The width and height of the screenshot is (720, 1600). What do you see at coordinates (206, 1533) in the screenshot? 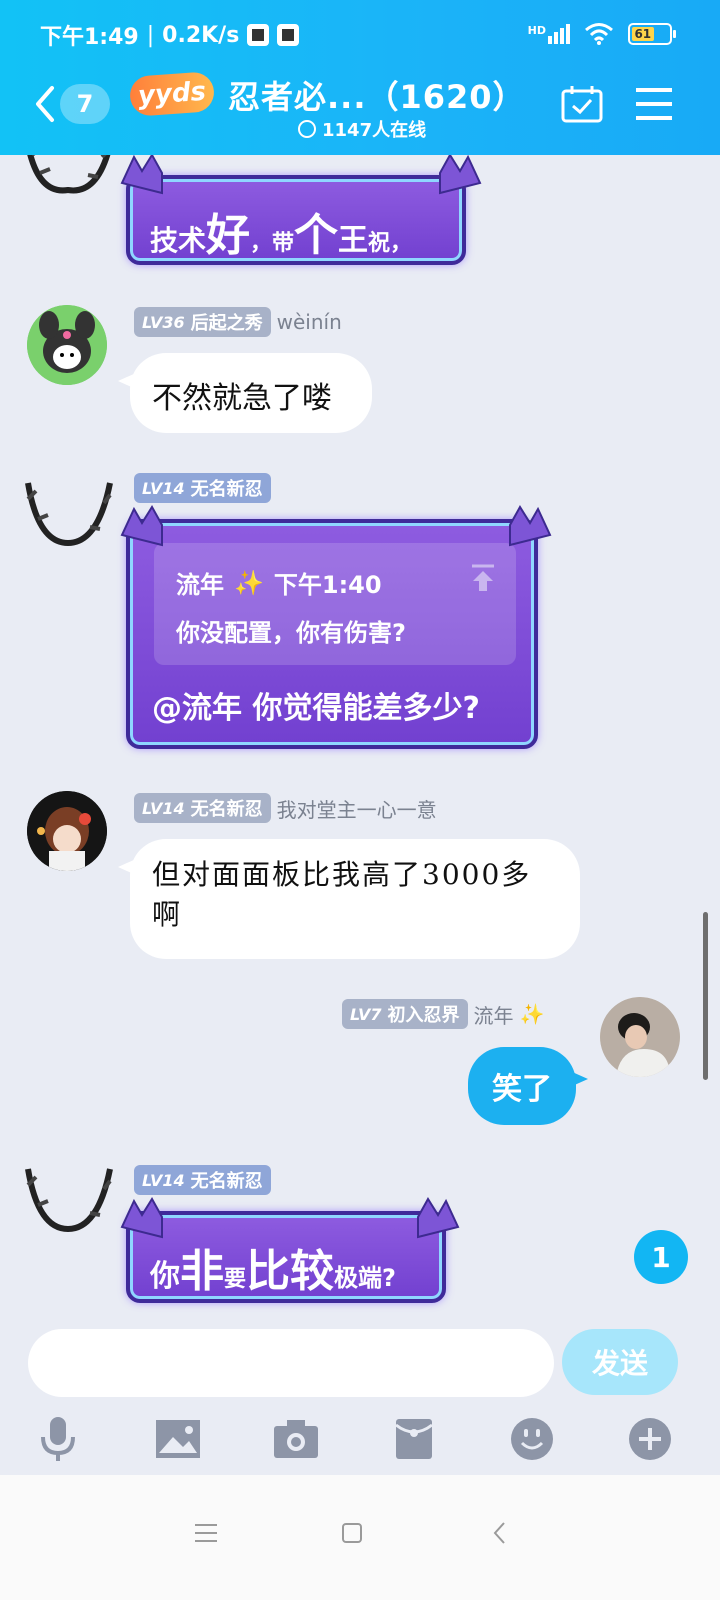
I see `recent-apps-icon` at bounding box center [206, 1533].